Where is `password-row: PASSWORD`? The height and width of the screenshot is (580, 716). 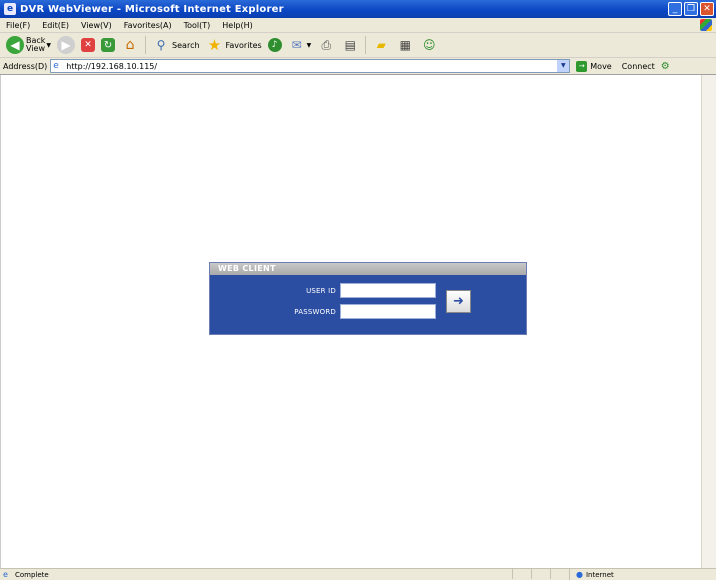
password-row: PASSWORD is located at coordinates (323, 311).